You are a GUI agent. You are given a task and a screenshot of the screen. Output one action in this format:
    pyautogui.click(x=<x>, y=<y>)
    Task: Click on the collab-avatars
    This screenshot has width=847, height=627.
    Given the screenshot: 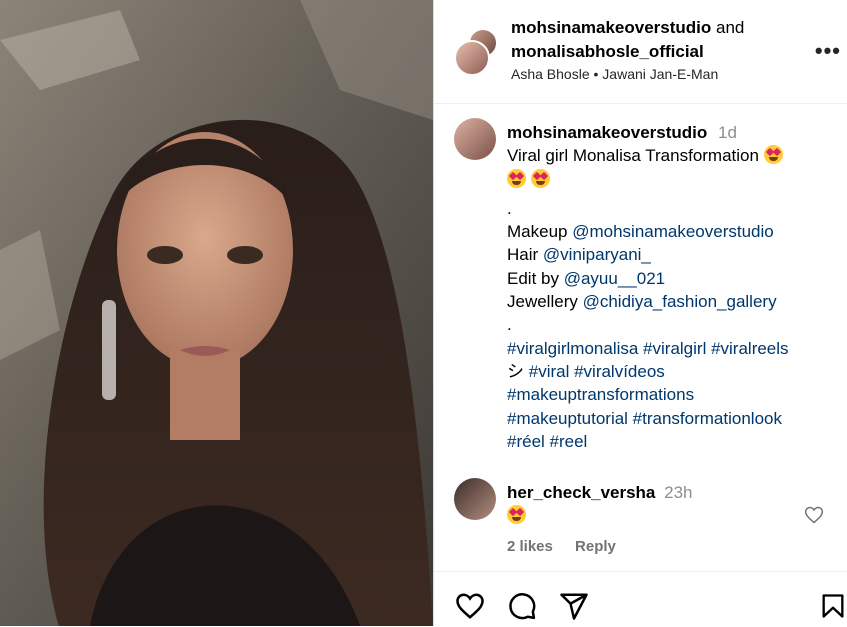 What is the action you would take?
    pyautogui.click(x=477, y=52)
    